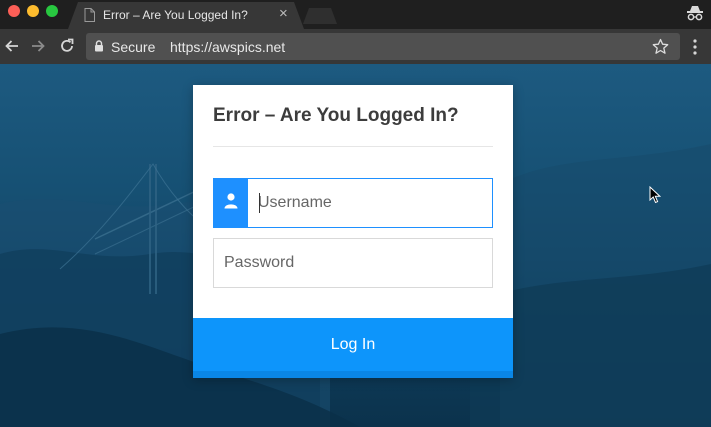 Image resolution: width=711 pixels, height=427 pixels. Describe the element at coordinates (259, 203) in the screenshot. I see `text-caret` at that location.